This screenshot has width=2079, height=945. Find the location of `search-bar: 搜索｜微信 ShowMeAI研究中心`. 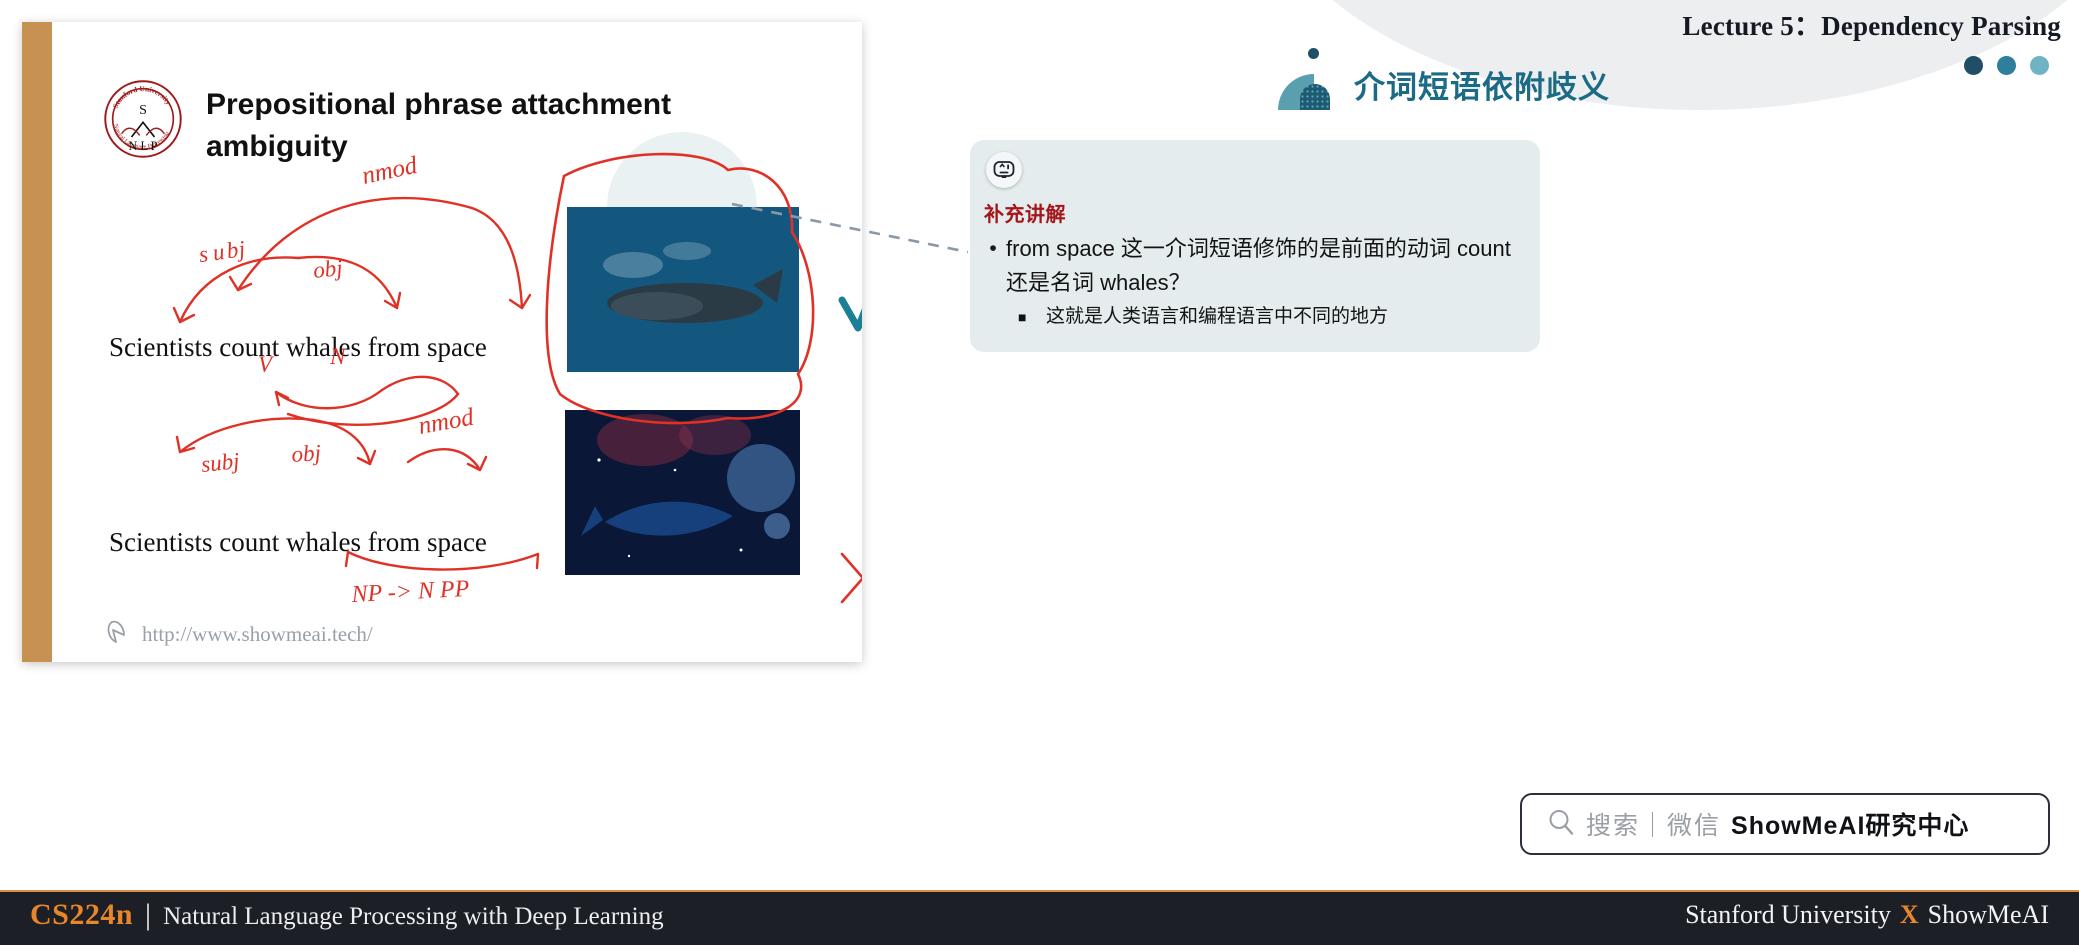

search-bar: 搜索｜微信 ShowMeAI研究中心 is located at coordinates (1785, 824).